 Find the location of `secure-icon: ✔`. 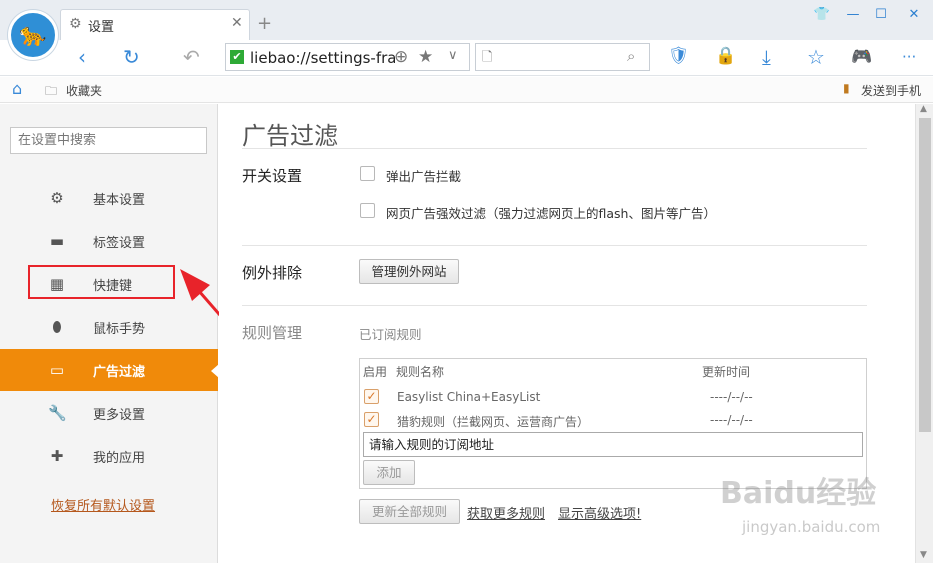

secure-icon: ✔ is located at coordinates (237, 57).